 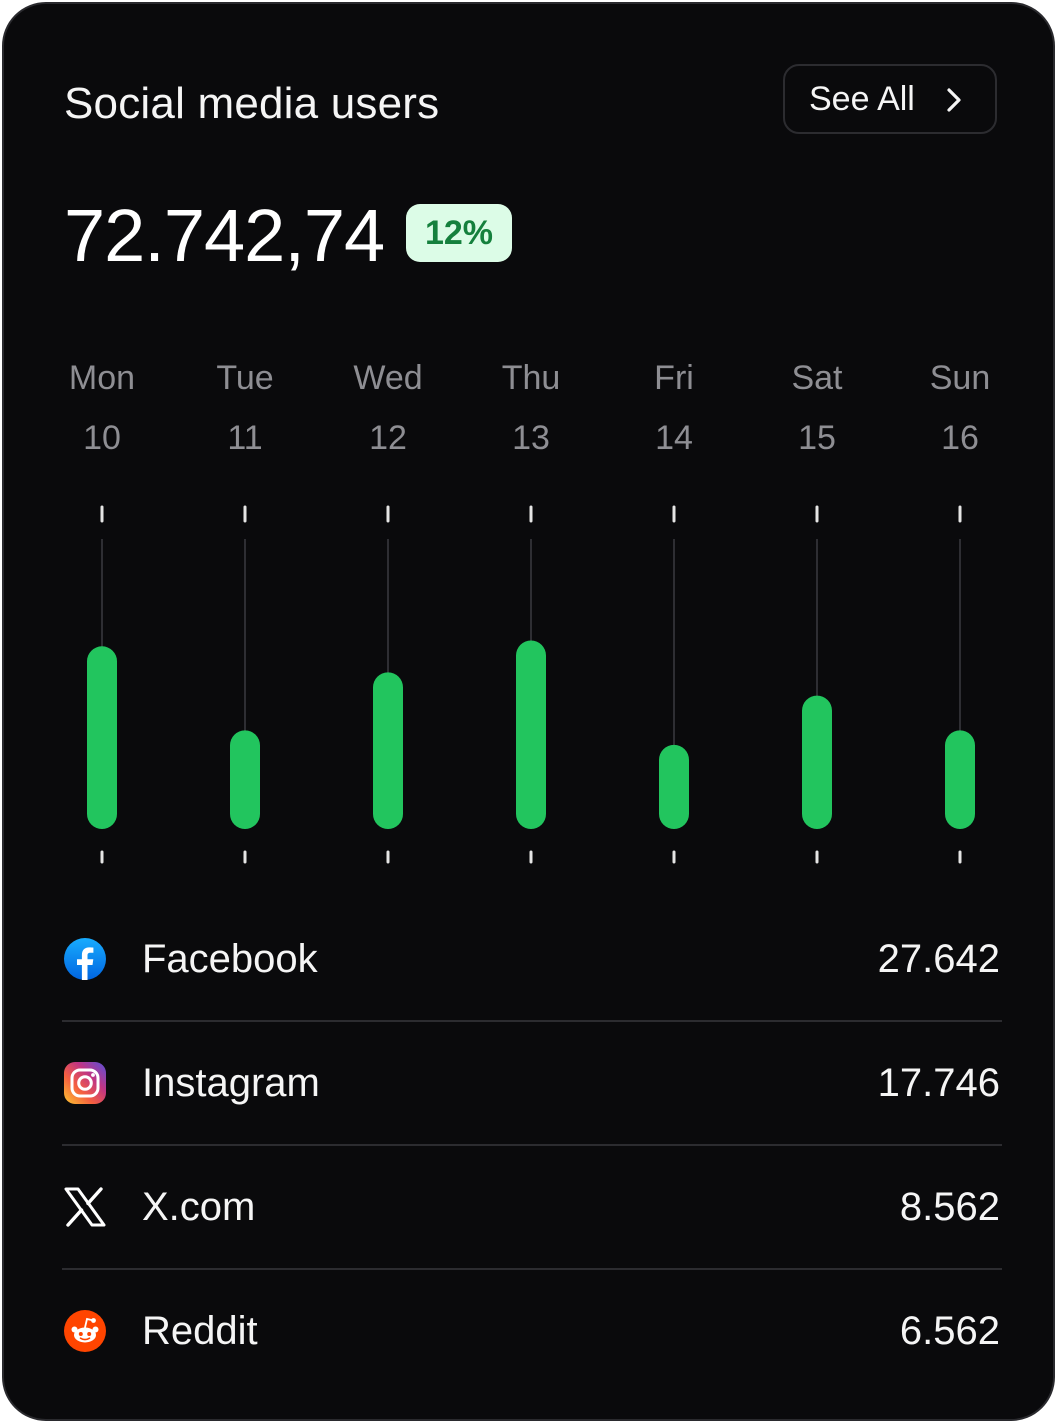 What do you see at coordinates (102, 378) in the screenshot?
I see `chart-day-label: Mon` at bounding box center [102, 378].